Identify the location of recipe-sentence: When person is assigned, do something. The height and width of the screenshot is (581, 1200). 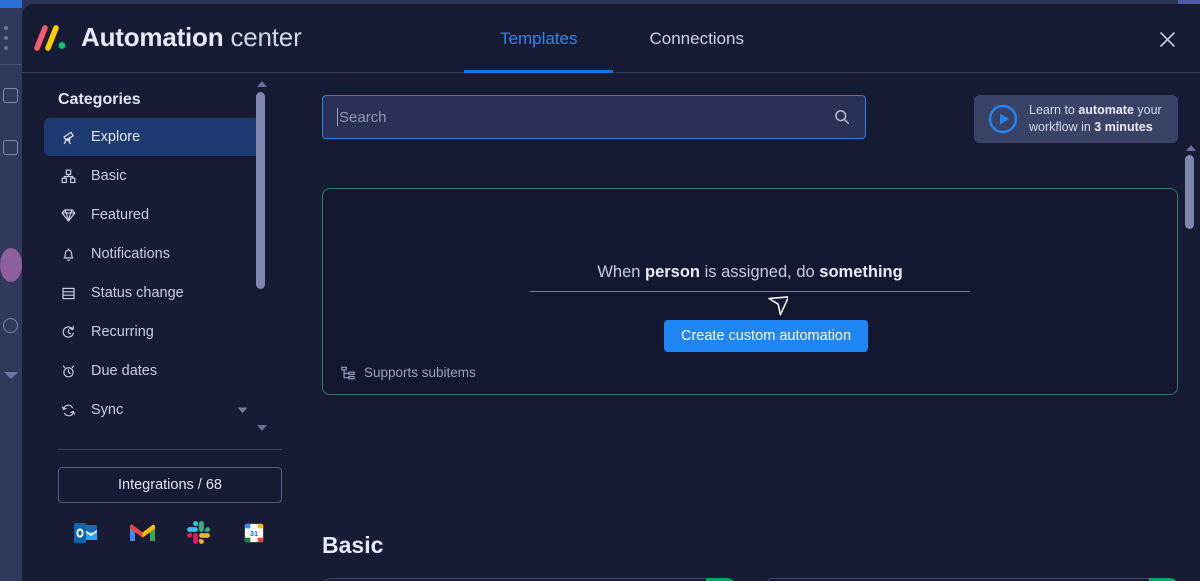
(749, 272).